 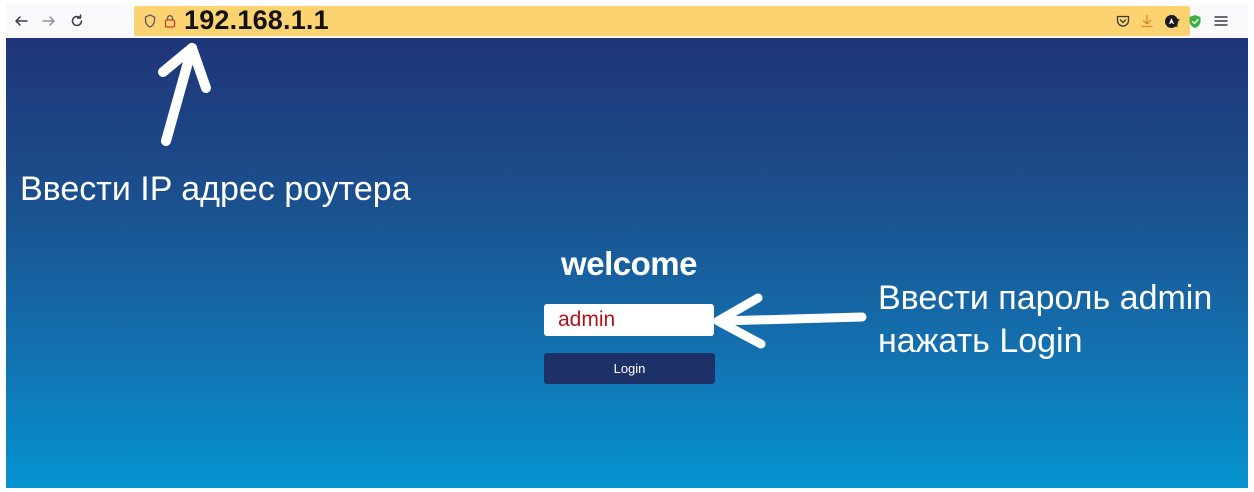 What do you see at coordinates (790, 321) in the screenshot?
I see `left-arrow-annotation` at bounding box center [790, 321].